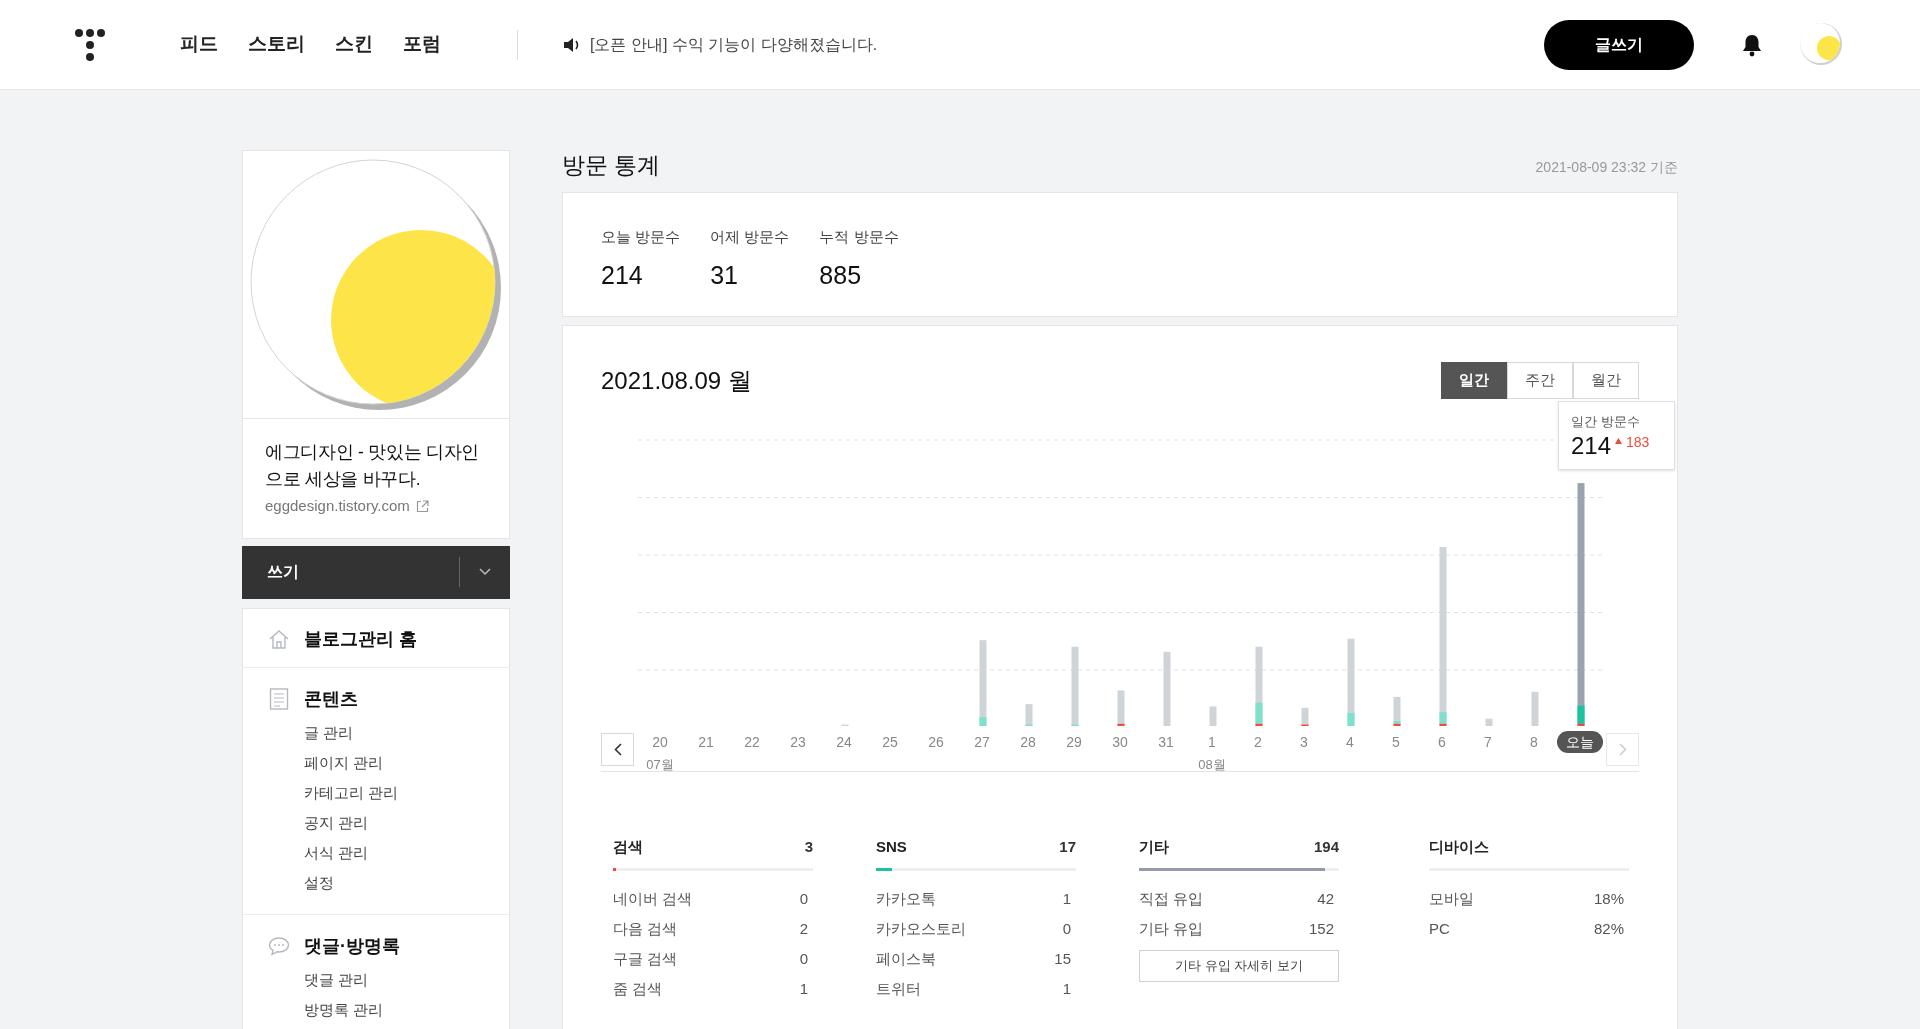 This screenshot has width=1920, height=1029. Describe the element at coordinates (422, 44) in the screenshot. I see `nav-link: 포럼` at that location.